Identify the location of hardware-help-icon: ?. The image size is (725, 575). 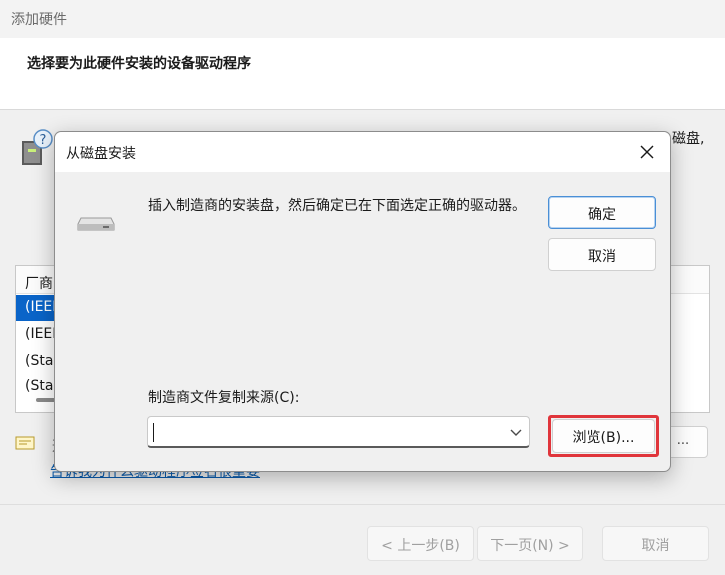
(37, 147).